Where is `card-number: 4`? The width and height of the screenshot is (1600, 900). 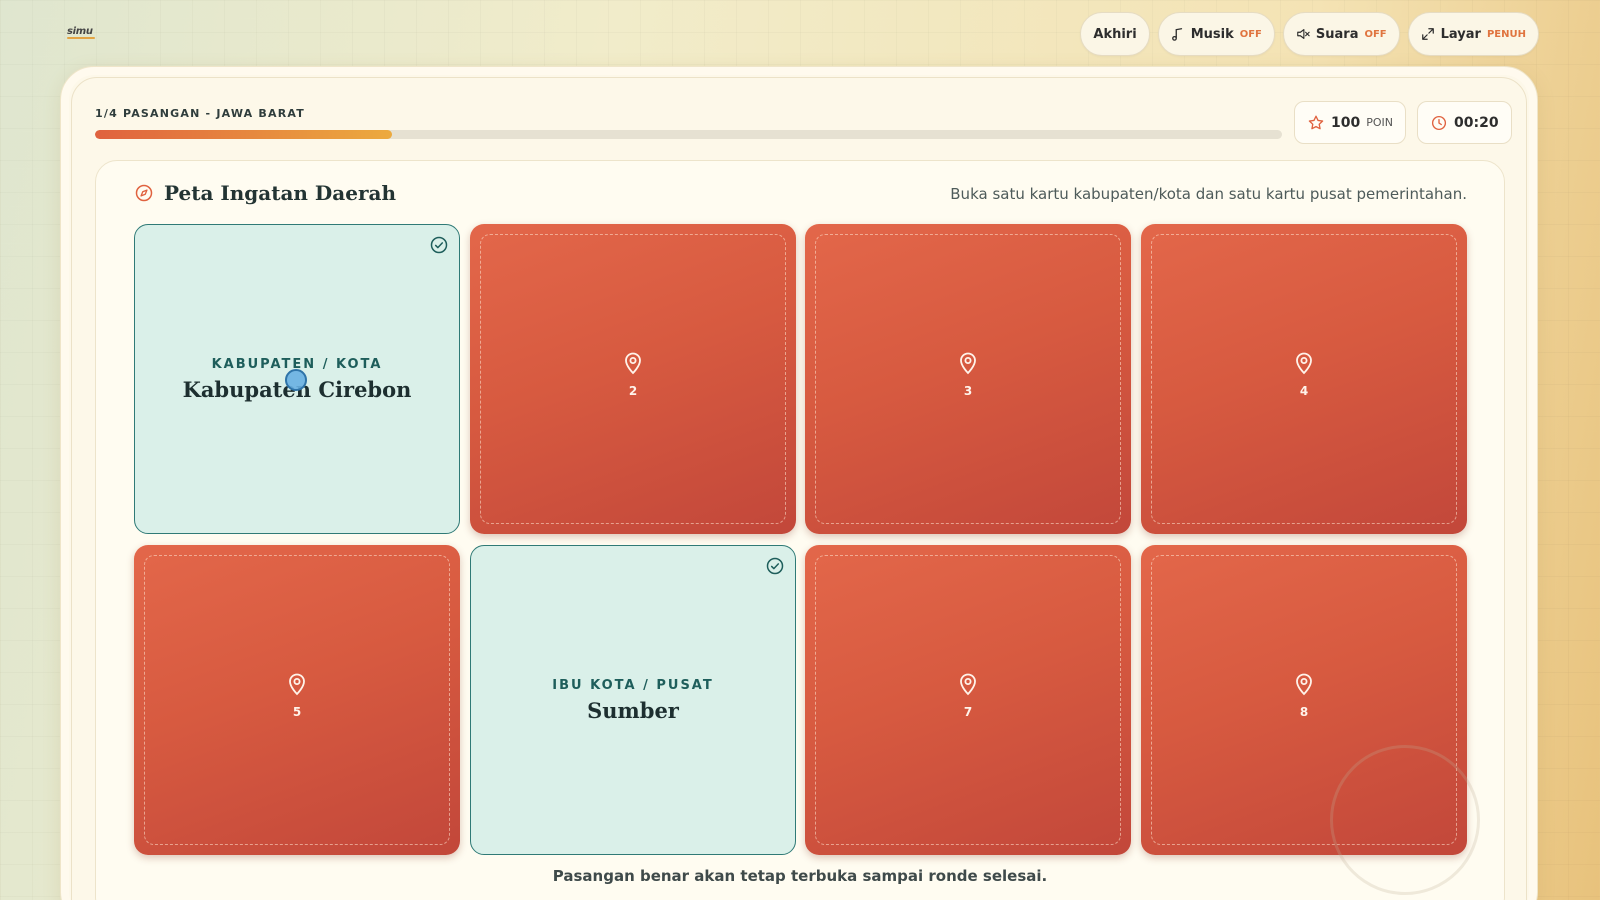 card-number: 4 is located at coordinates (1304, 391).